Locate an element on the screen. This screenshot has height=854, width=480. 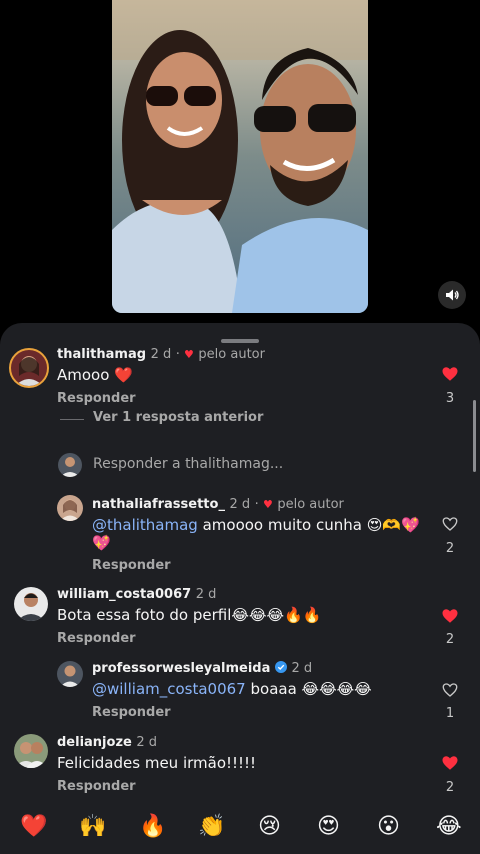
comment-header: nathaliafrassetto_ 2 d · ♥ pelo autor is located at coordinates (218, 504).